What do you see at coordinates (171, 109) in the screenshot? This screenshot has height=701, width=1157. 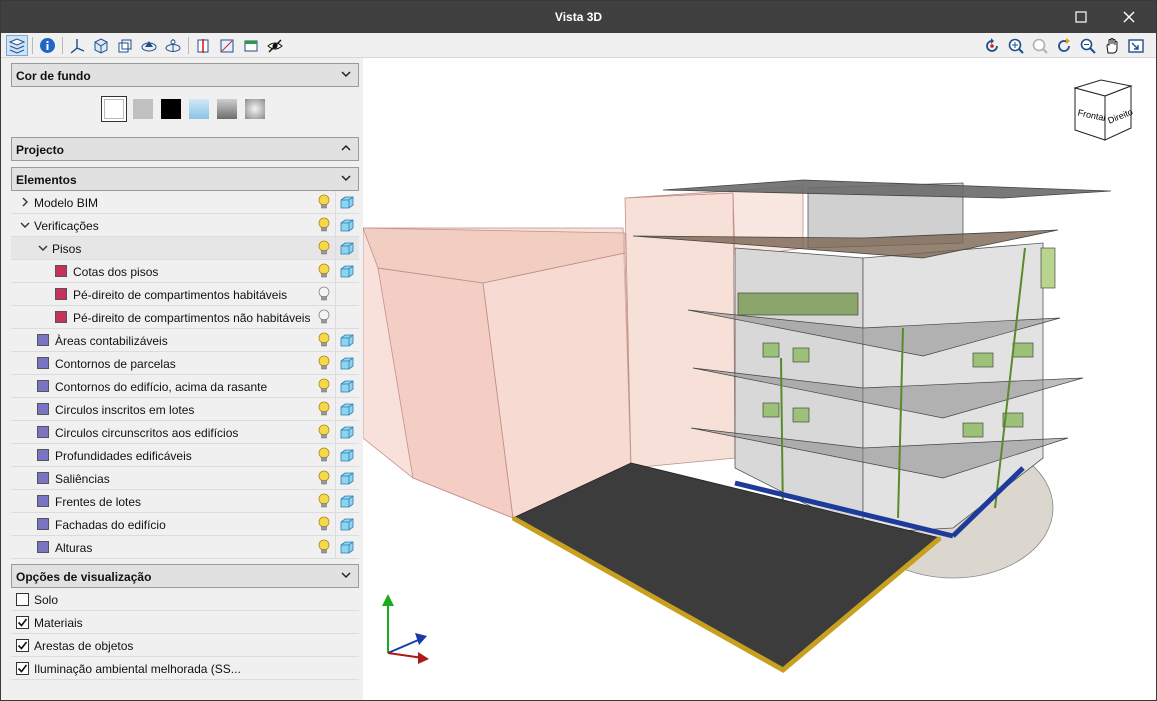 I see `swatch-black` at bounding box center [171, 109].